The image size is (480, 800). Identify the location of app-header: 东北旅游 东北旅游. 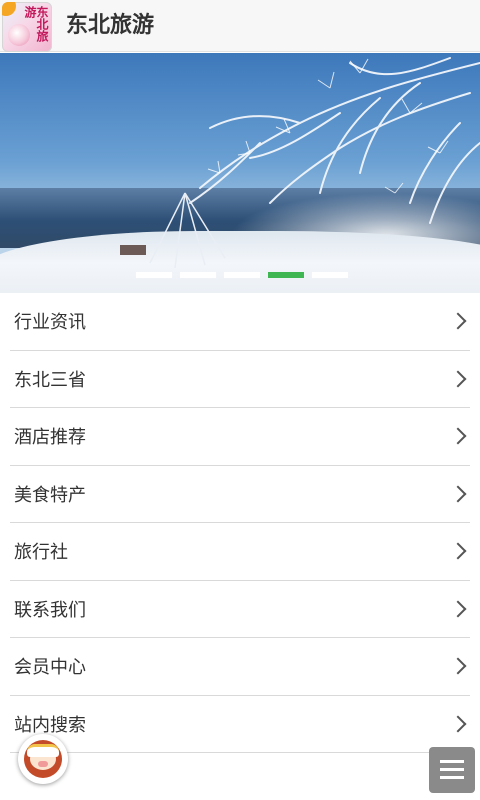
(240, 26).